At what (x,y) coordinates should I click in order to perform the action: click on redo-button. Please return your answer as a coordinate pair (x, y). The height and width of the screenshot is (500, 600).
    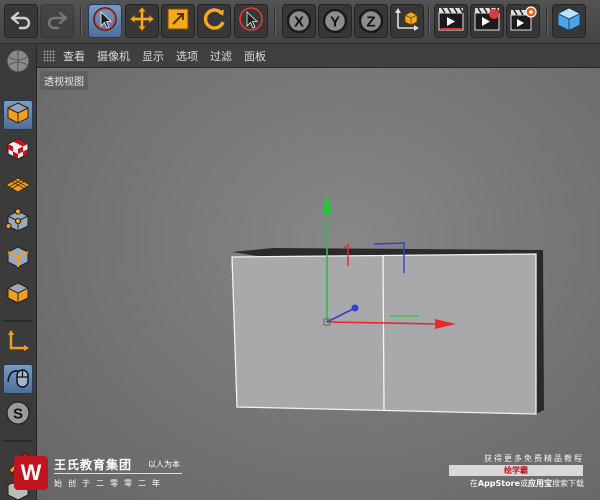
    Looking at the image, I should click on (57, 21).